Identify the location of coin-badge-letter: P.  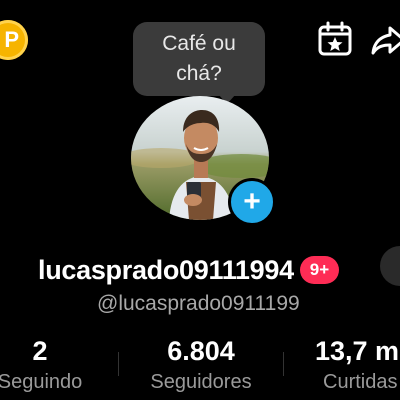
(11, 39).